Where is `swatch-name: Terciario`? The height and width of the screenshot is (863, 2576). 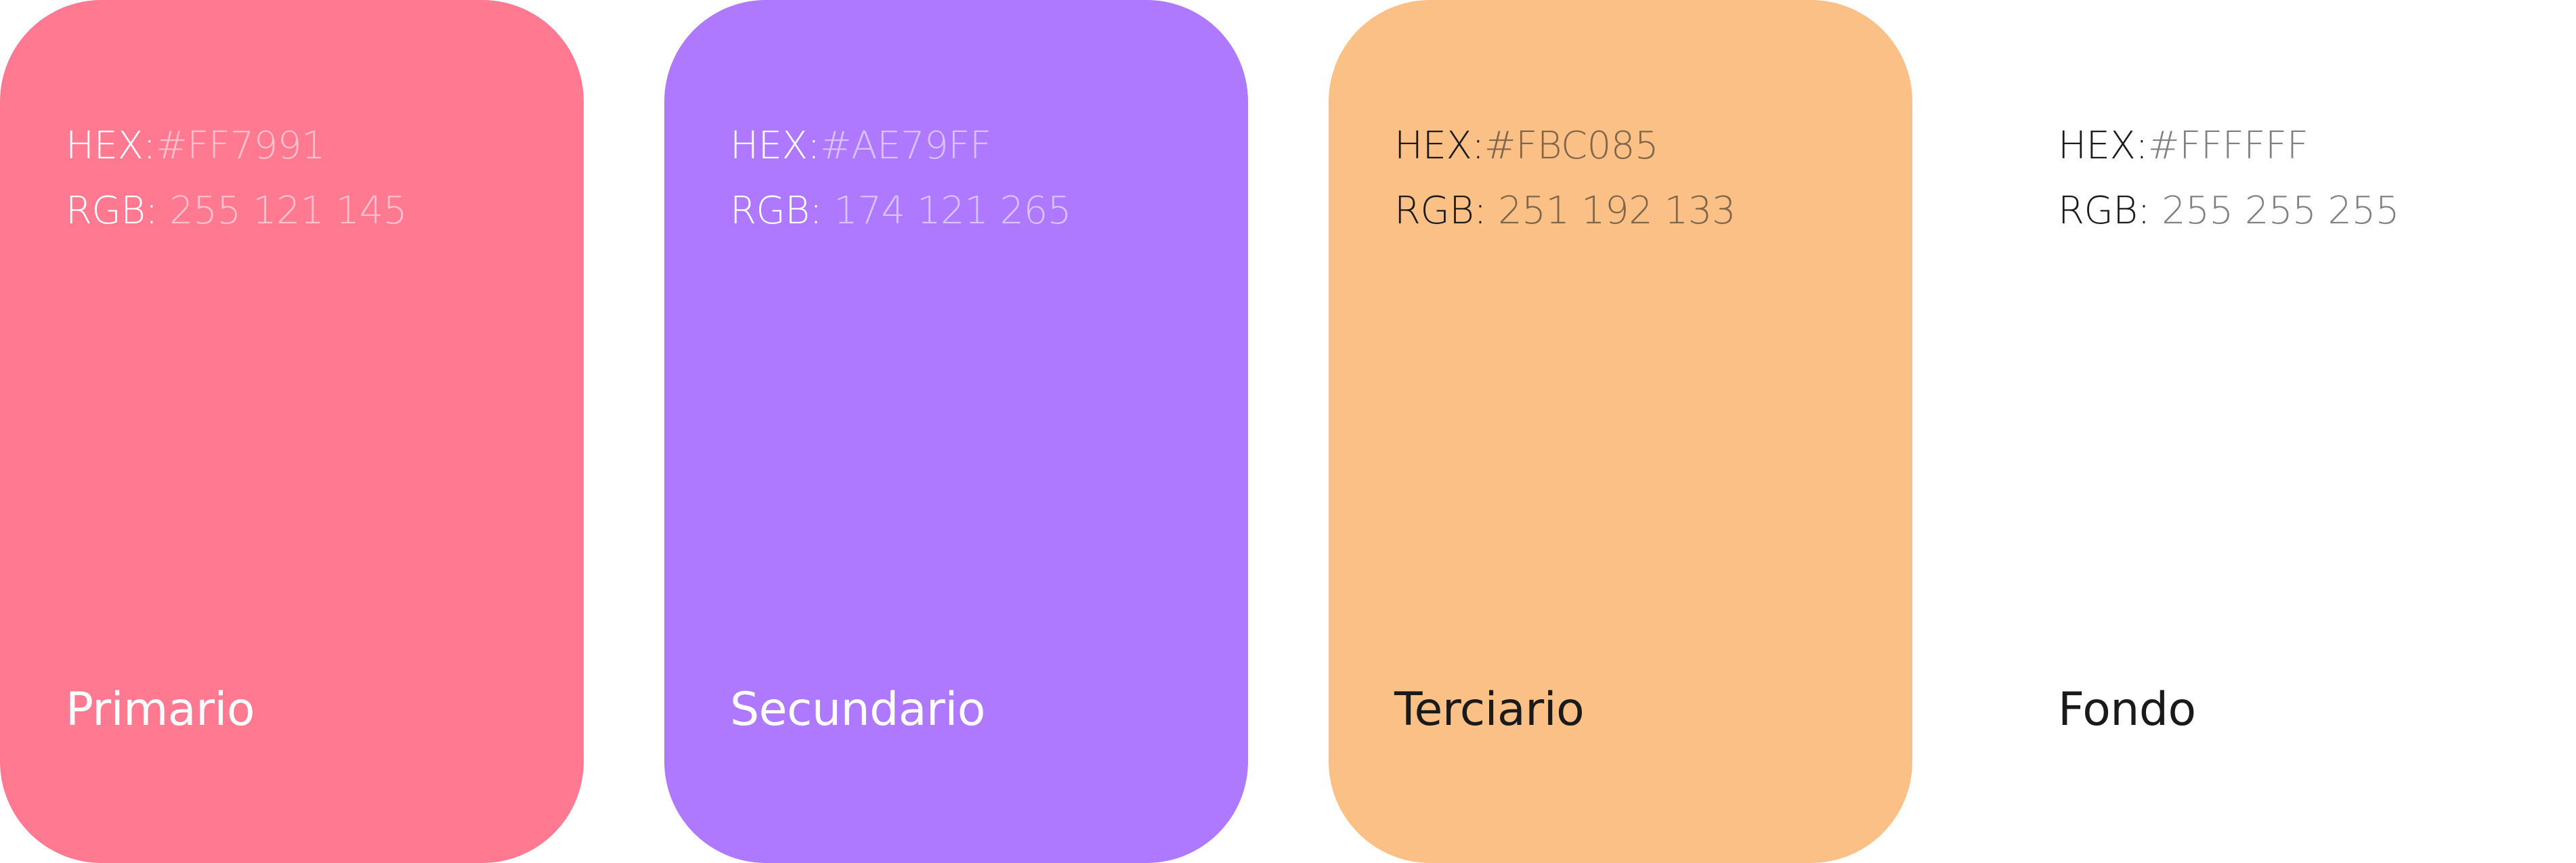
swatch-name: Terciario is located at coordinates (1489, 710).